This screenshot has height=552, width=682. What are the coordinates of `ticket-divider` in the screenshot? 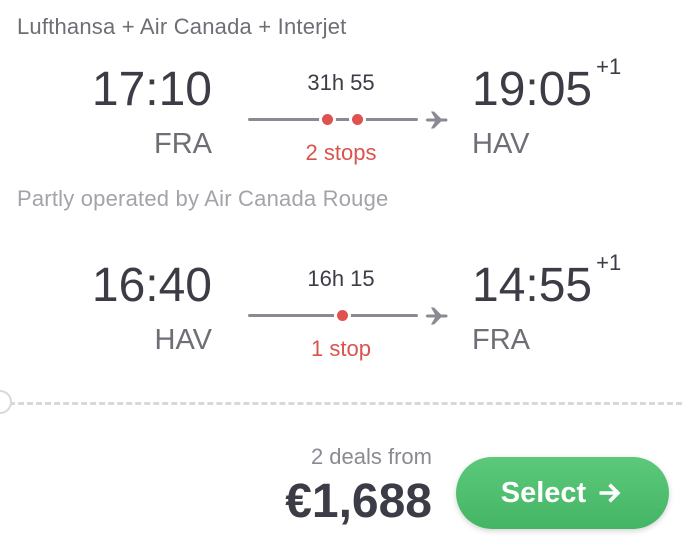 It's located at (341, 403).